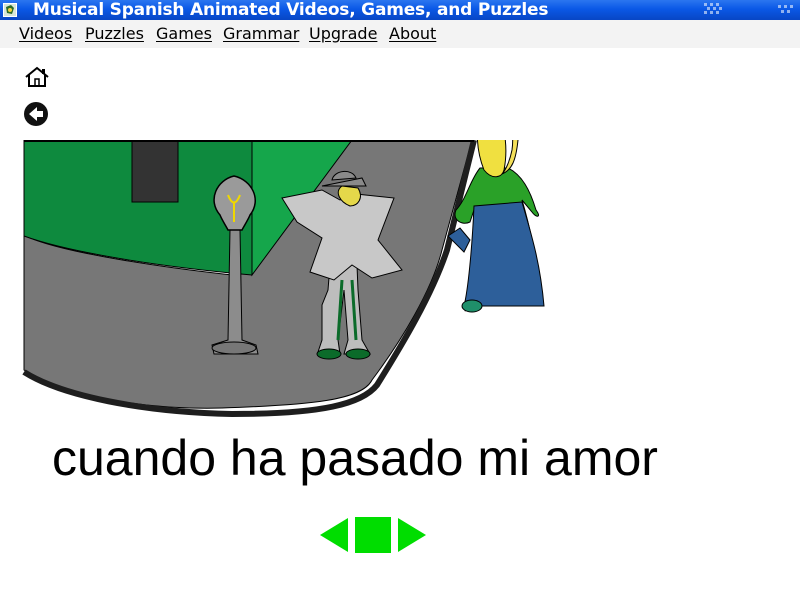 This screenshot has height=600, width=800. What do you see at coordinates (45, 33) in the screenshot?
I see `menu-videos: Videos` at bounding box center [45, 33].